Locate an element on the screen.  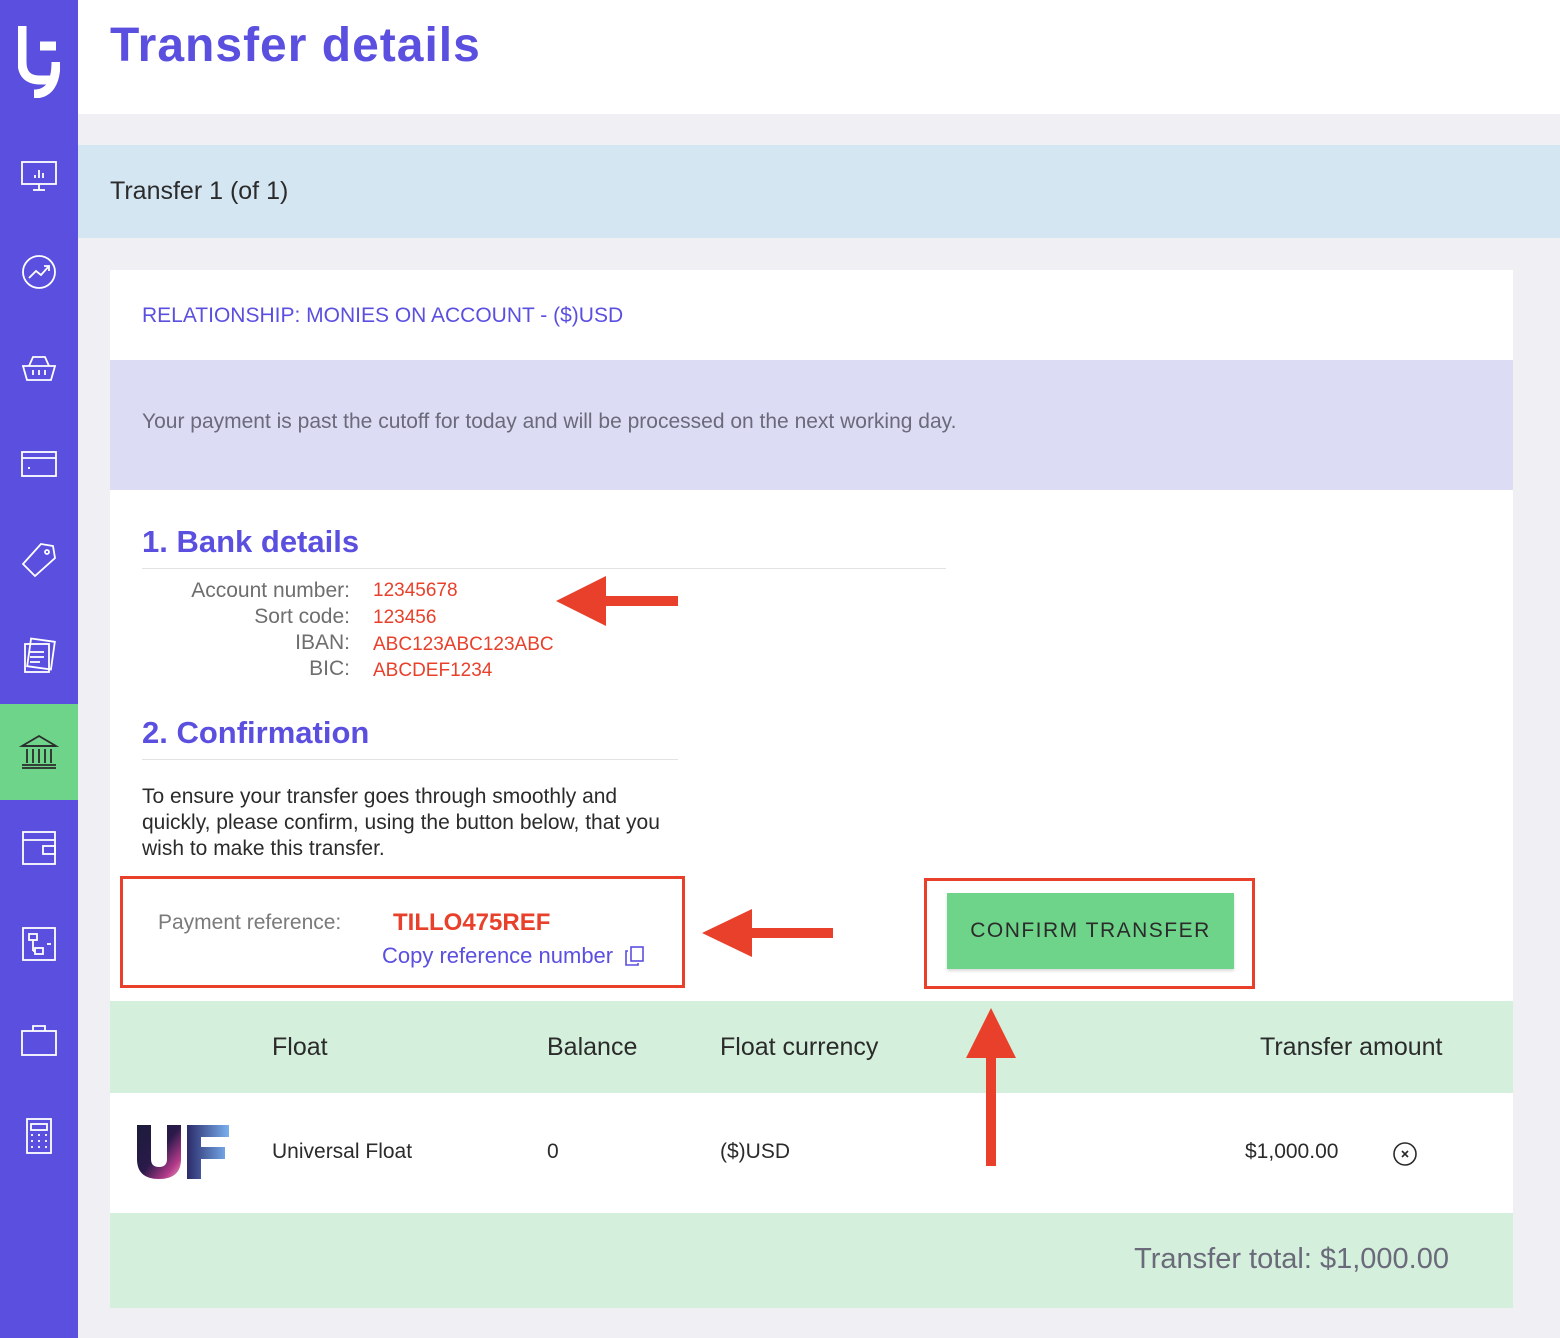
cell-transfer-amount: $1,000.00 is located at coordinates (1292, 1151).